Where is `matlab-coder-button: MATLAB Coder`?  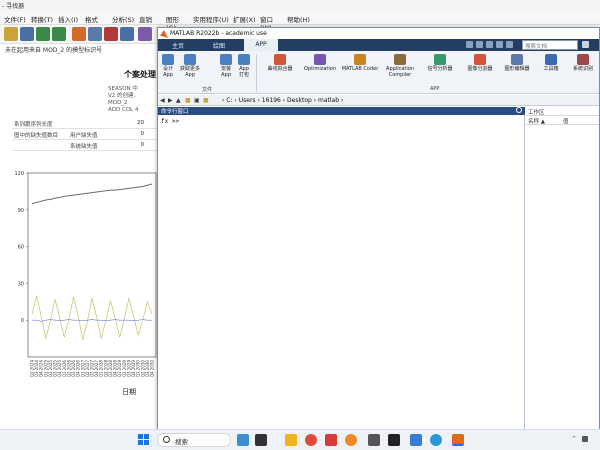
matlab-coder-button: MATLAB Coder is located at coordinates (360, 63).